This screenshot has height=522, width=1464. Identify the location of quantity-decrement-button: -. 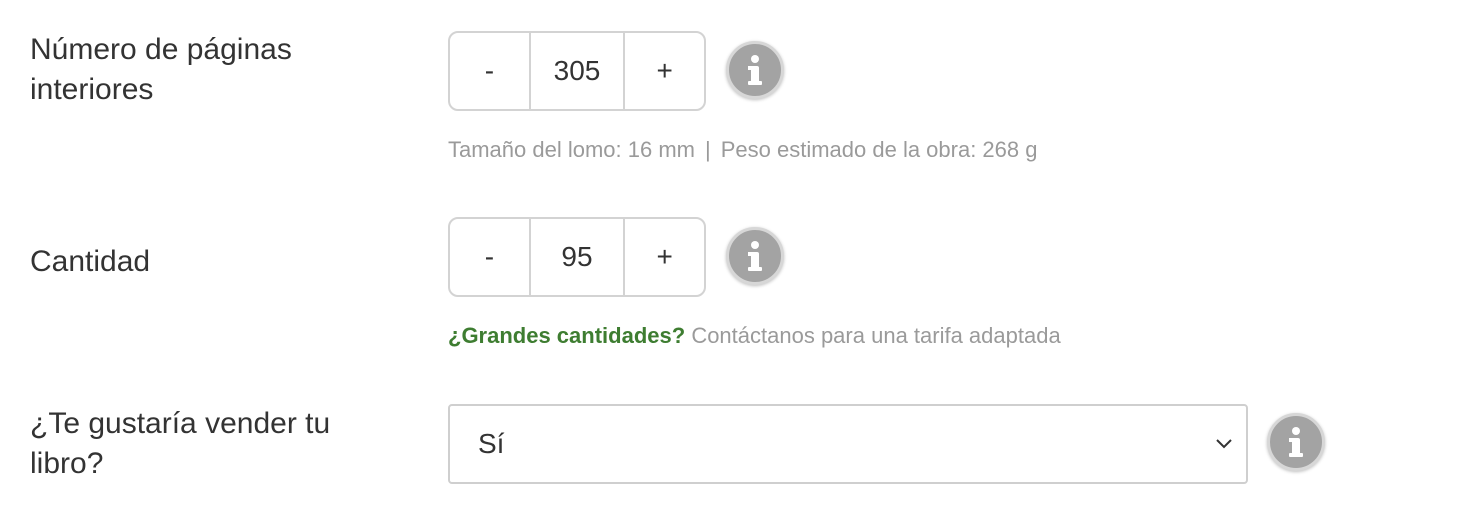
(489, 257).